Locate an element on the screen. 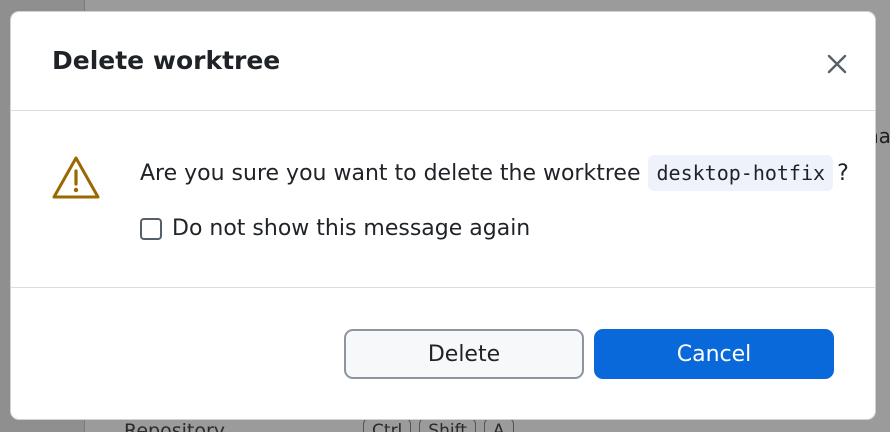 The image size is (890, 432). worktree-name: desktop-hotfix is located at coordinates (741, 173).